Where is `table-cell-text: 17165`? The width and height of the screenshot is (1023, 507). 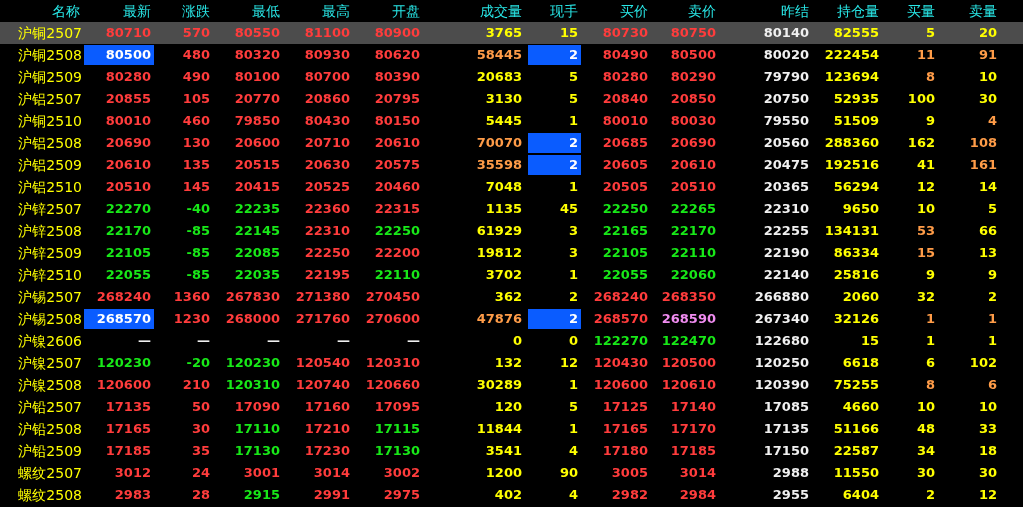 table-cell-text: 17165 is located at coordinates (128, 429).